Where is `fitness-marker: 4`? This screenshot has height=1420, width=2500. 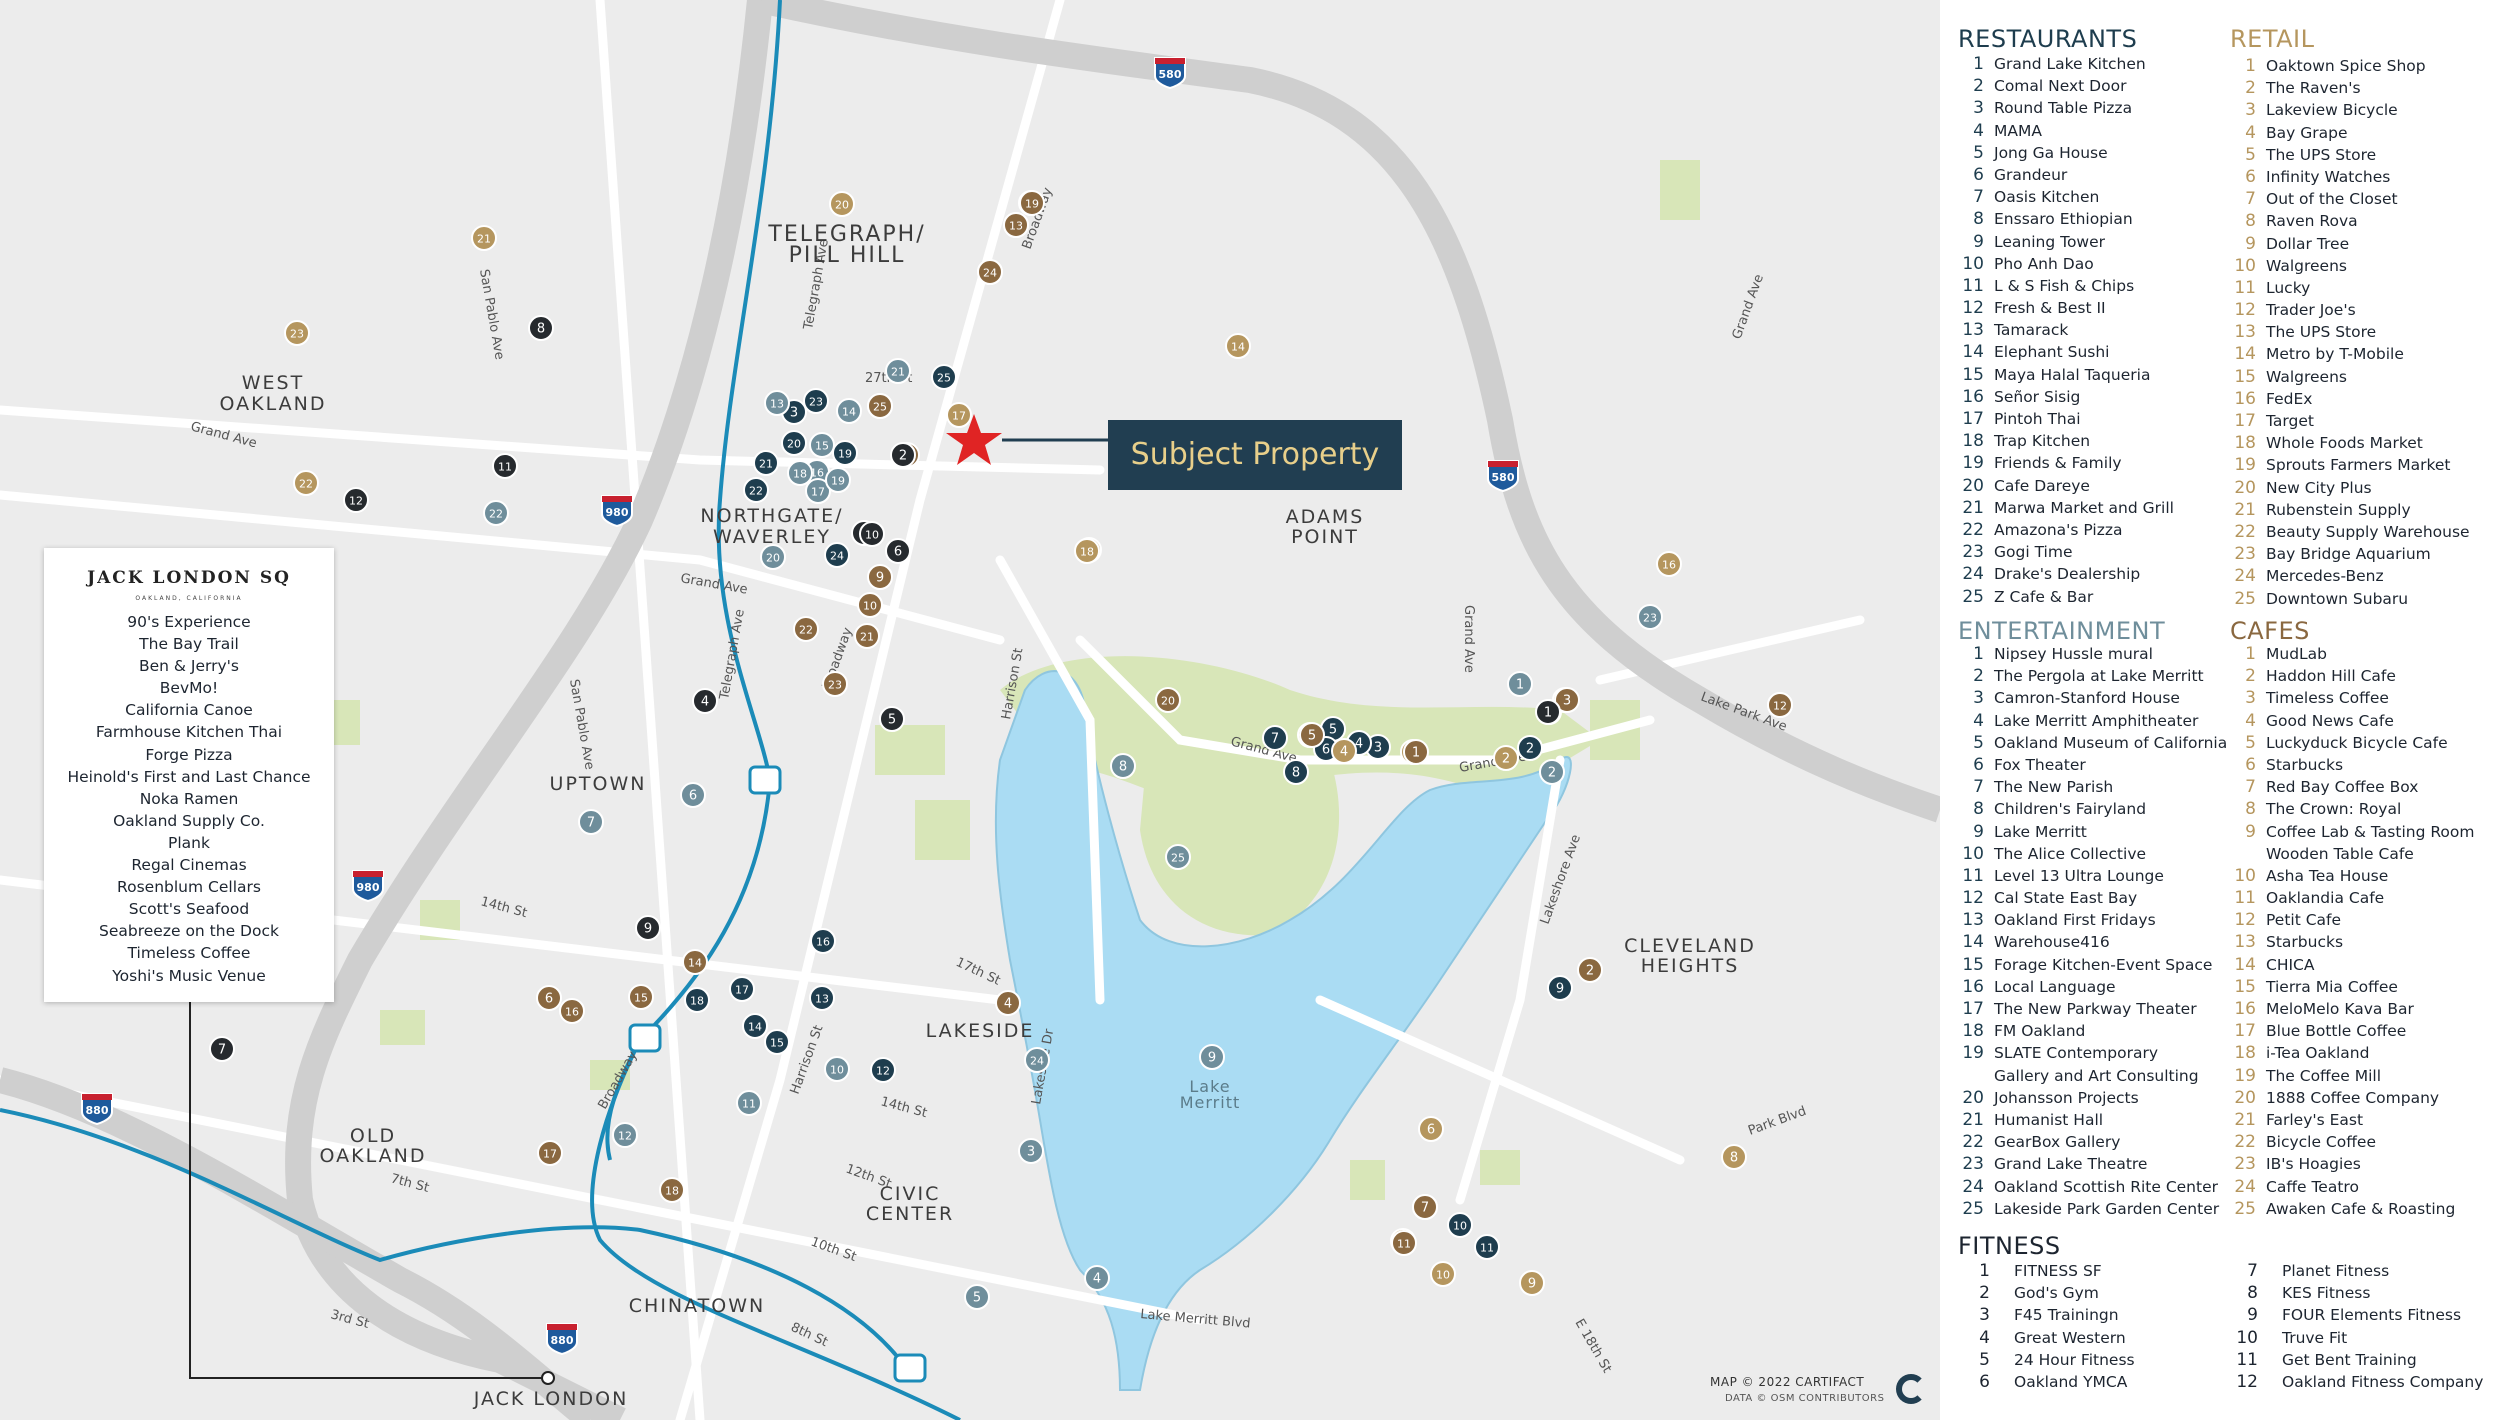
fitness-marker: 4 is located at coordinates (705, 701).